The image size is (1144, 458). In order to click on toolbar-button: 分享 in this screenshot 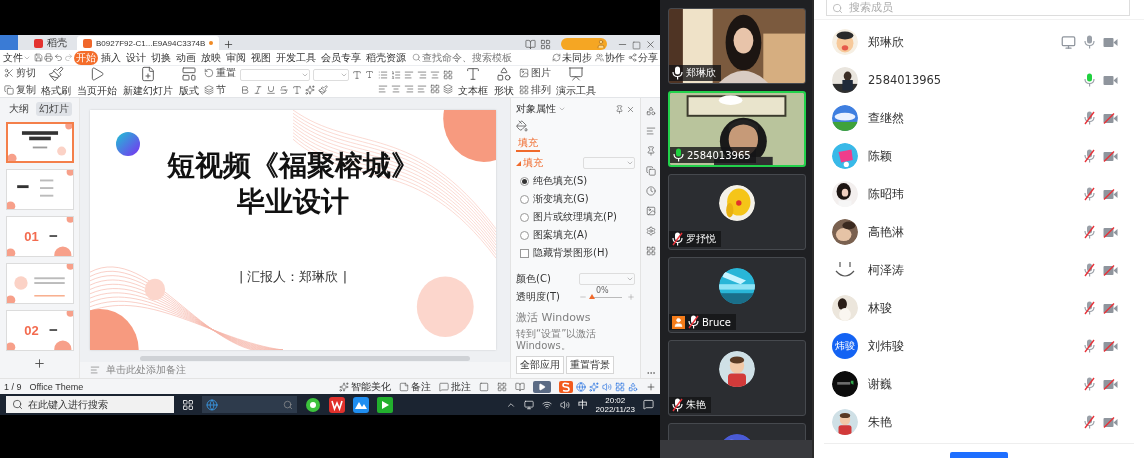, I will do `click(643, 57)`.